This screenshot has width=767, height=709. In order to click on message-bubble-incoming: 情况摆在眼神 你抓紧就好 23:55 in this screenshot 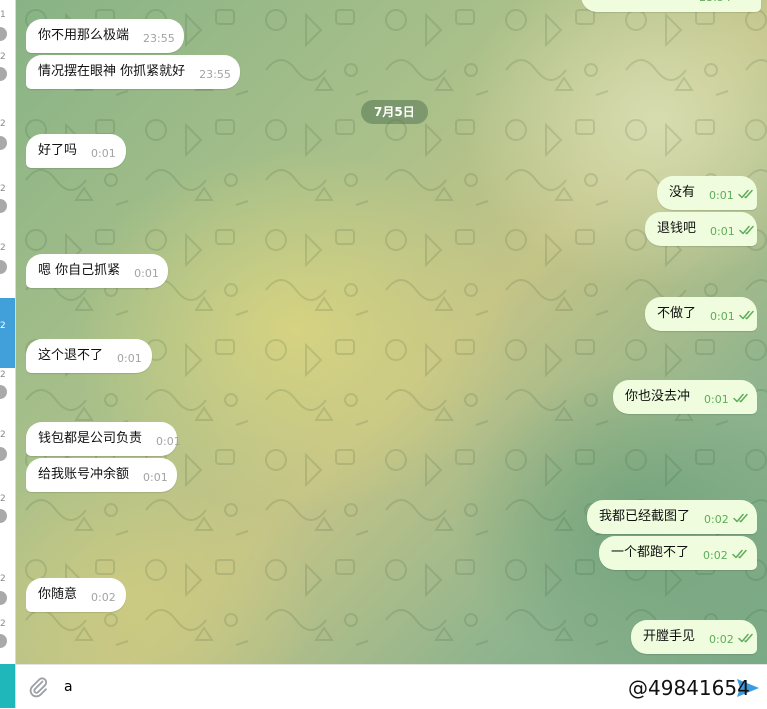, I will do `click(133, 72)`.